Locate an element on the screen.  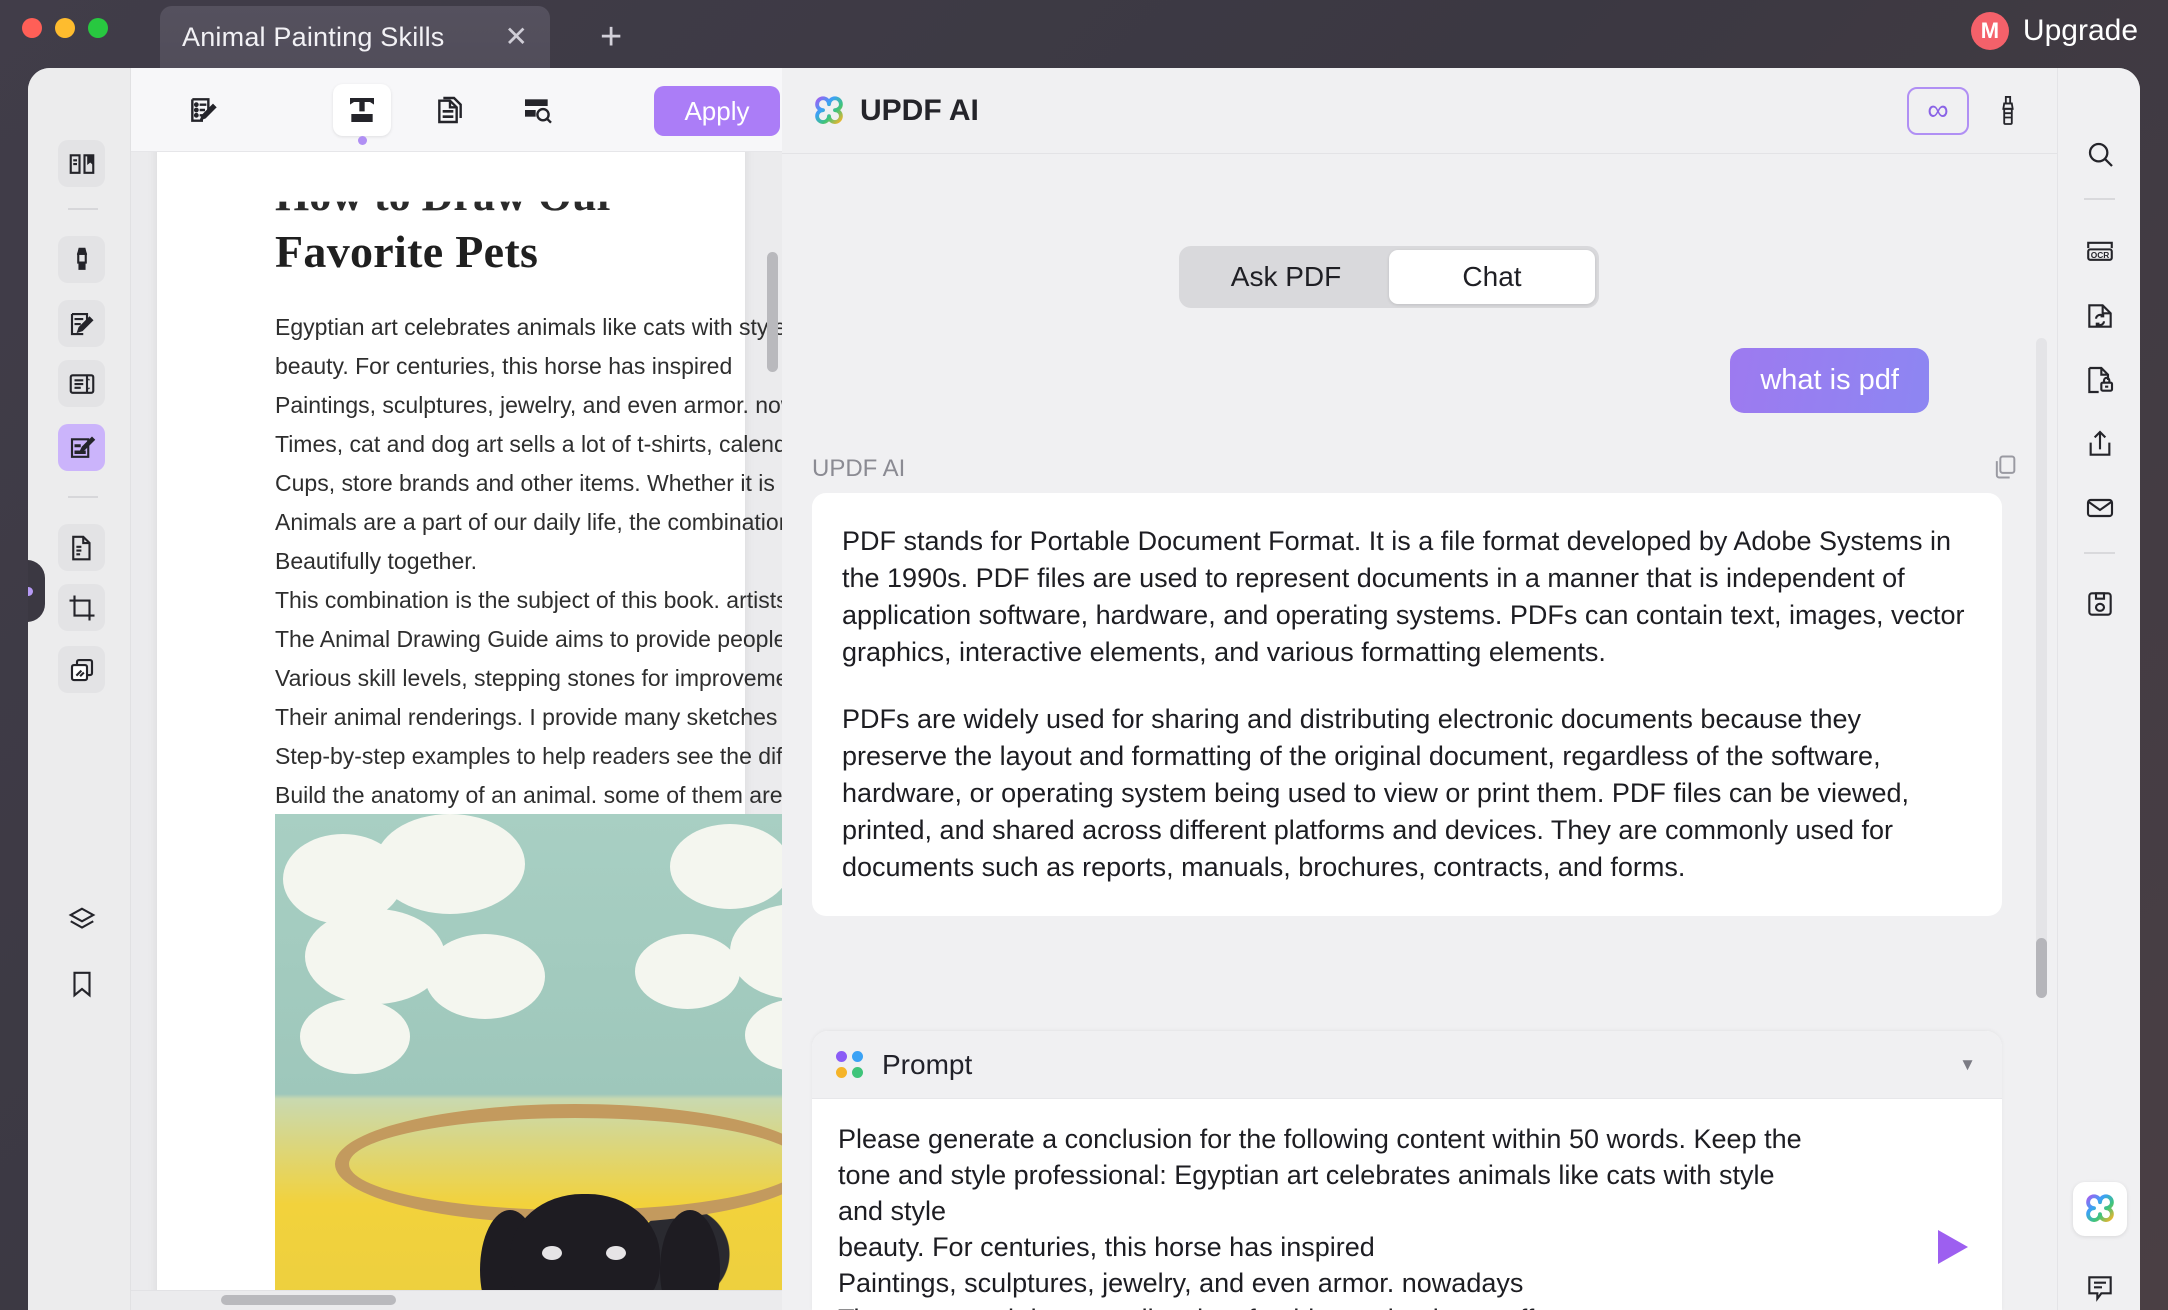
sidebar-collapse-handle is located at coordinates (36, 591).